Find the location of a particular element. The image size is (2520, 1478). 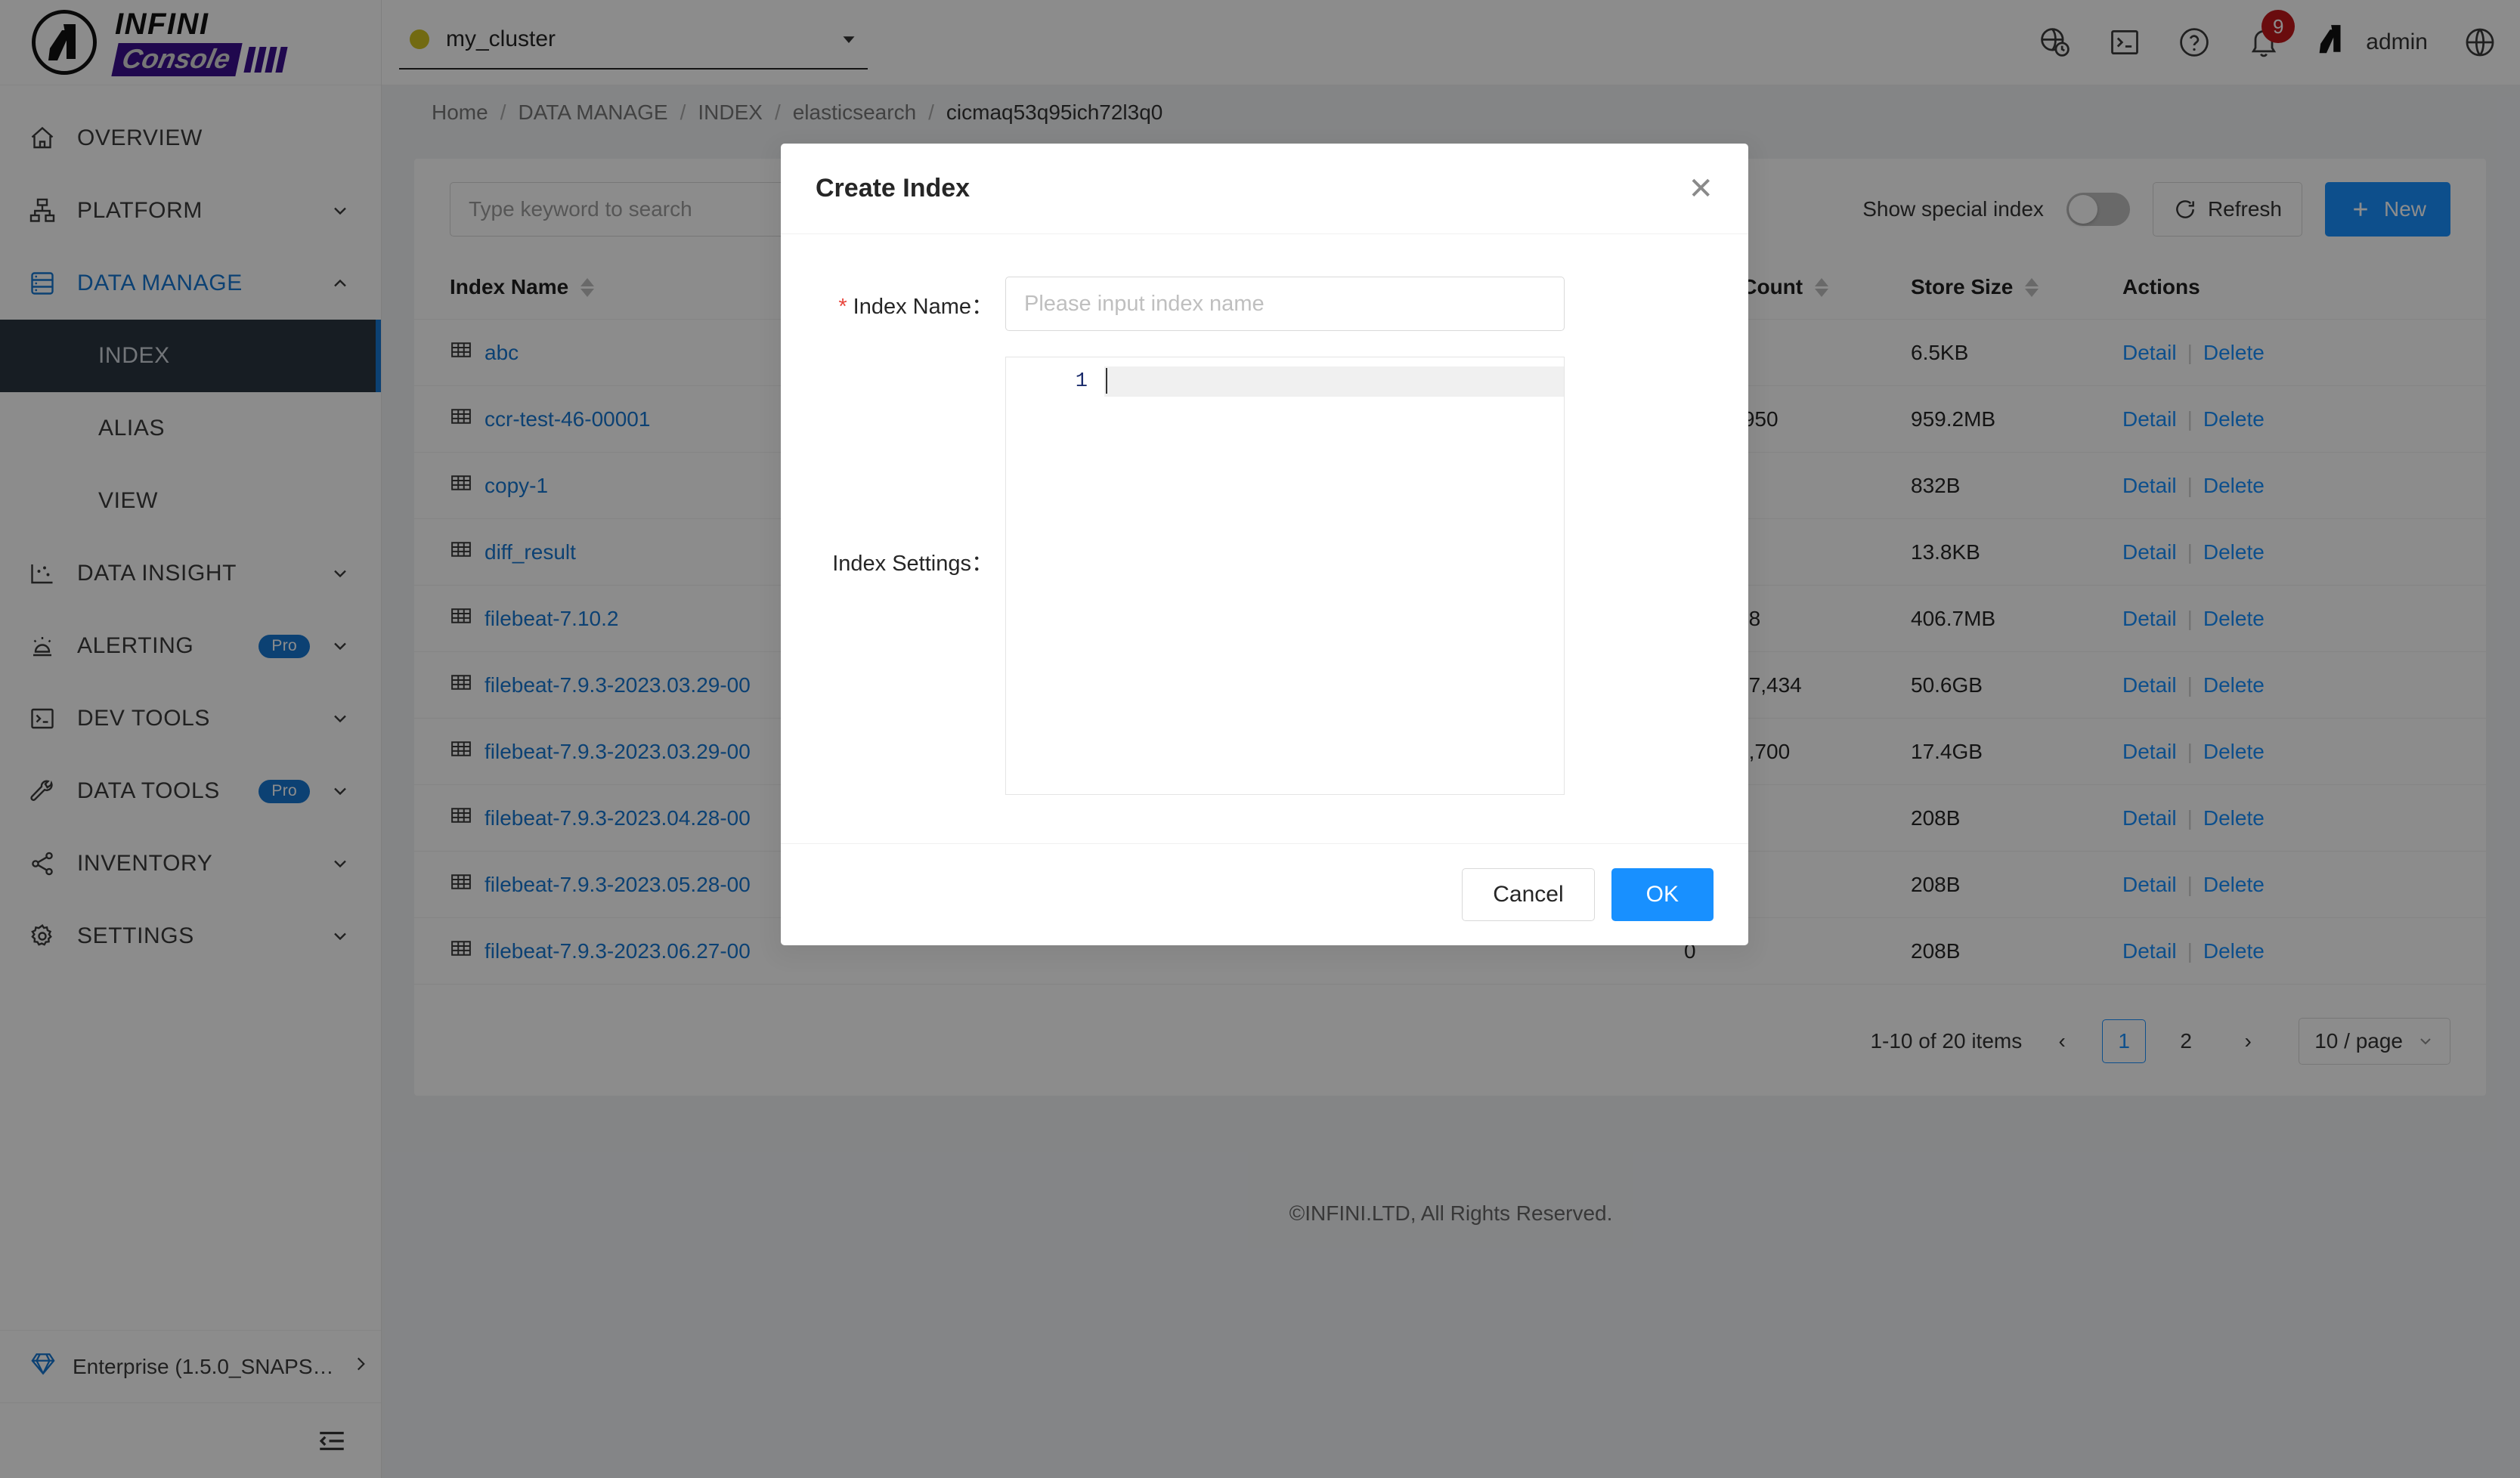

index-name-row: * Index Name： is located at coordinates (1265, 304).